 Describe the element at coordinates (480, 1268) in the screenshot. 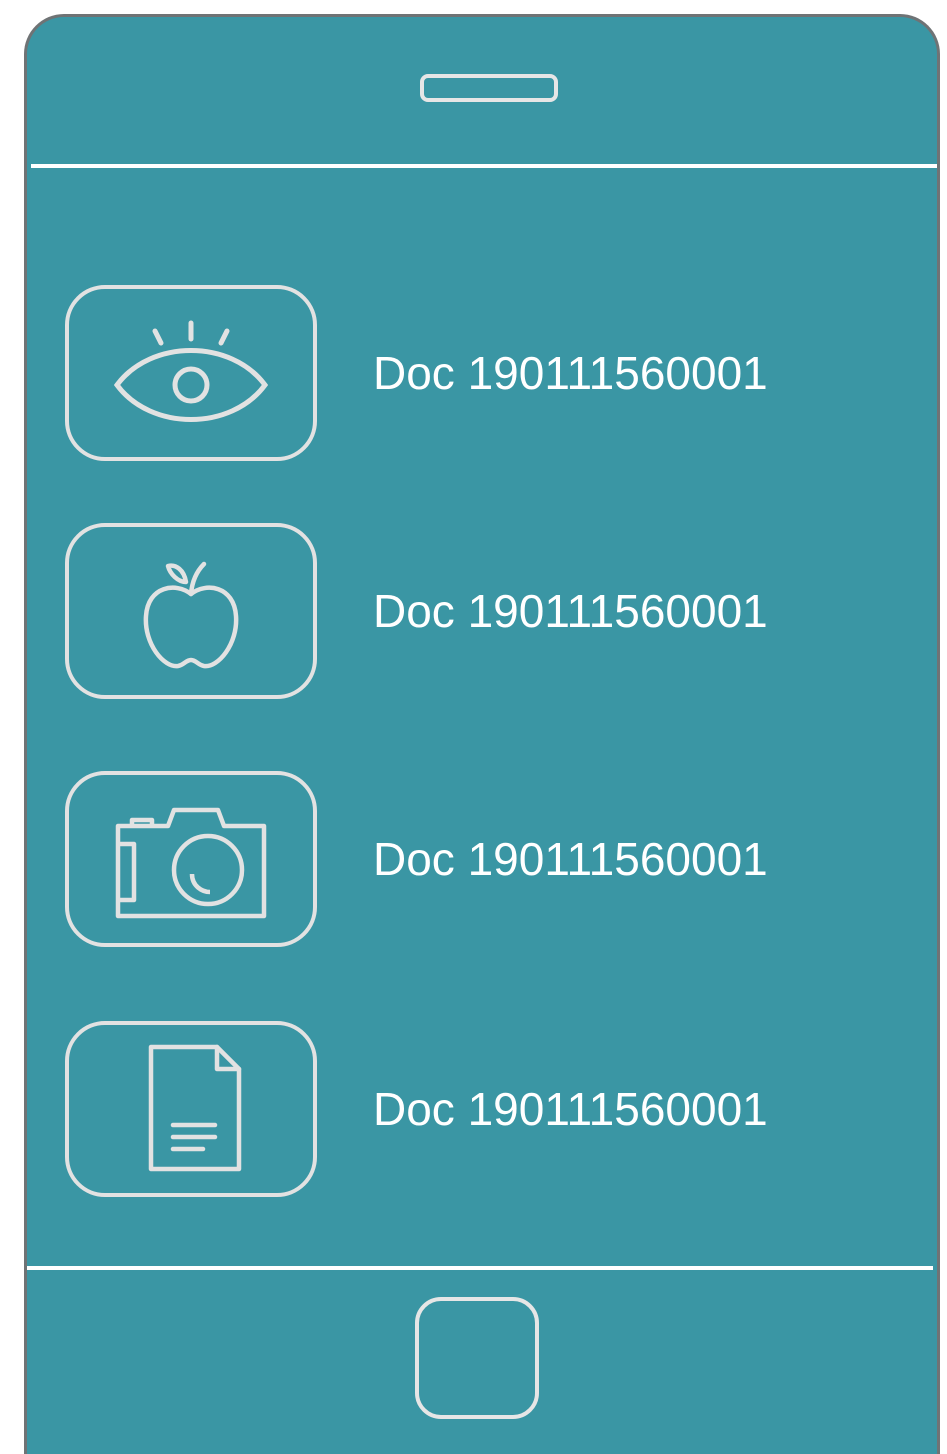

I see `bottom-divider` at that location.